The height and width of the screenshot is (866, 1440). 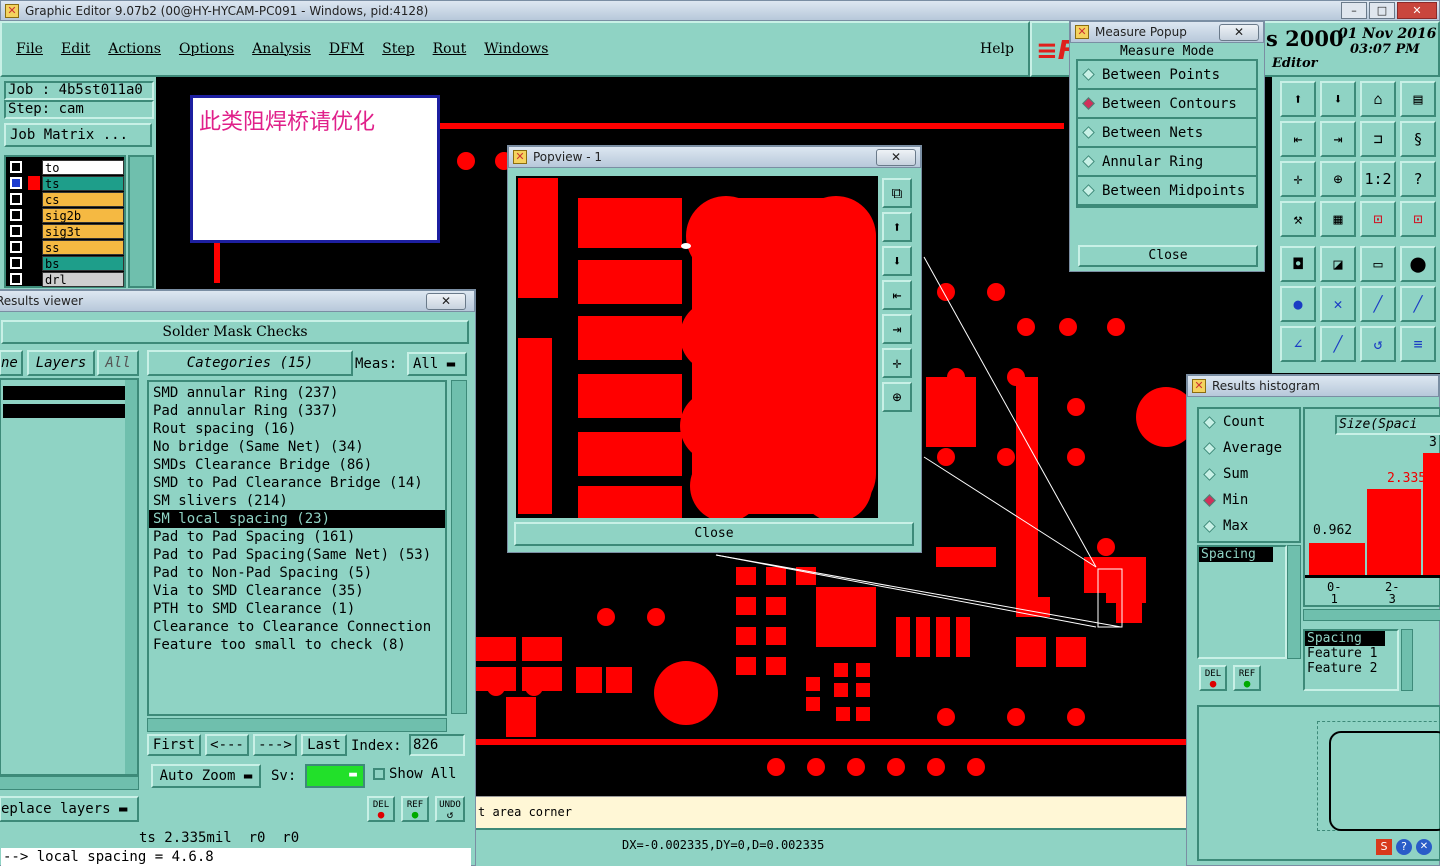 What do you see at coordinates (297, 519) in the screenshot?
I see `category-item: SM local spacing (23)` at bounding box center [297, 519].